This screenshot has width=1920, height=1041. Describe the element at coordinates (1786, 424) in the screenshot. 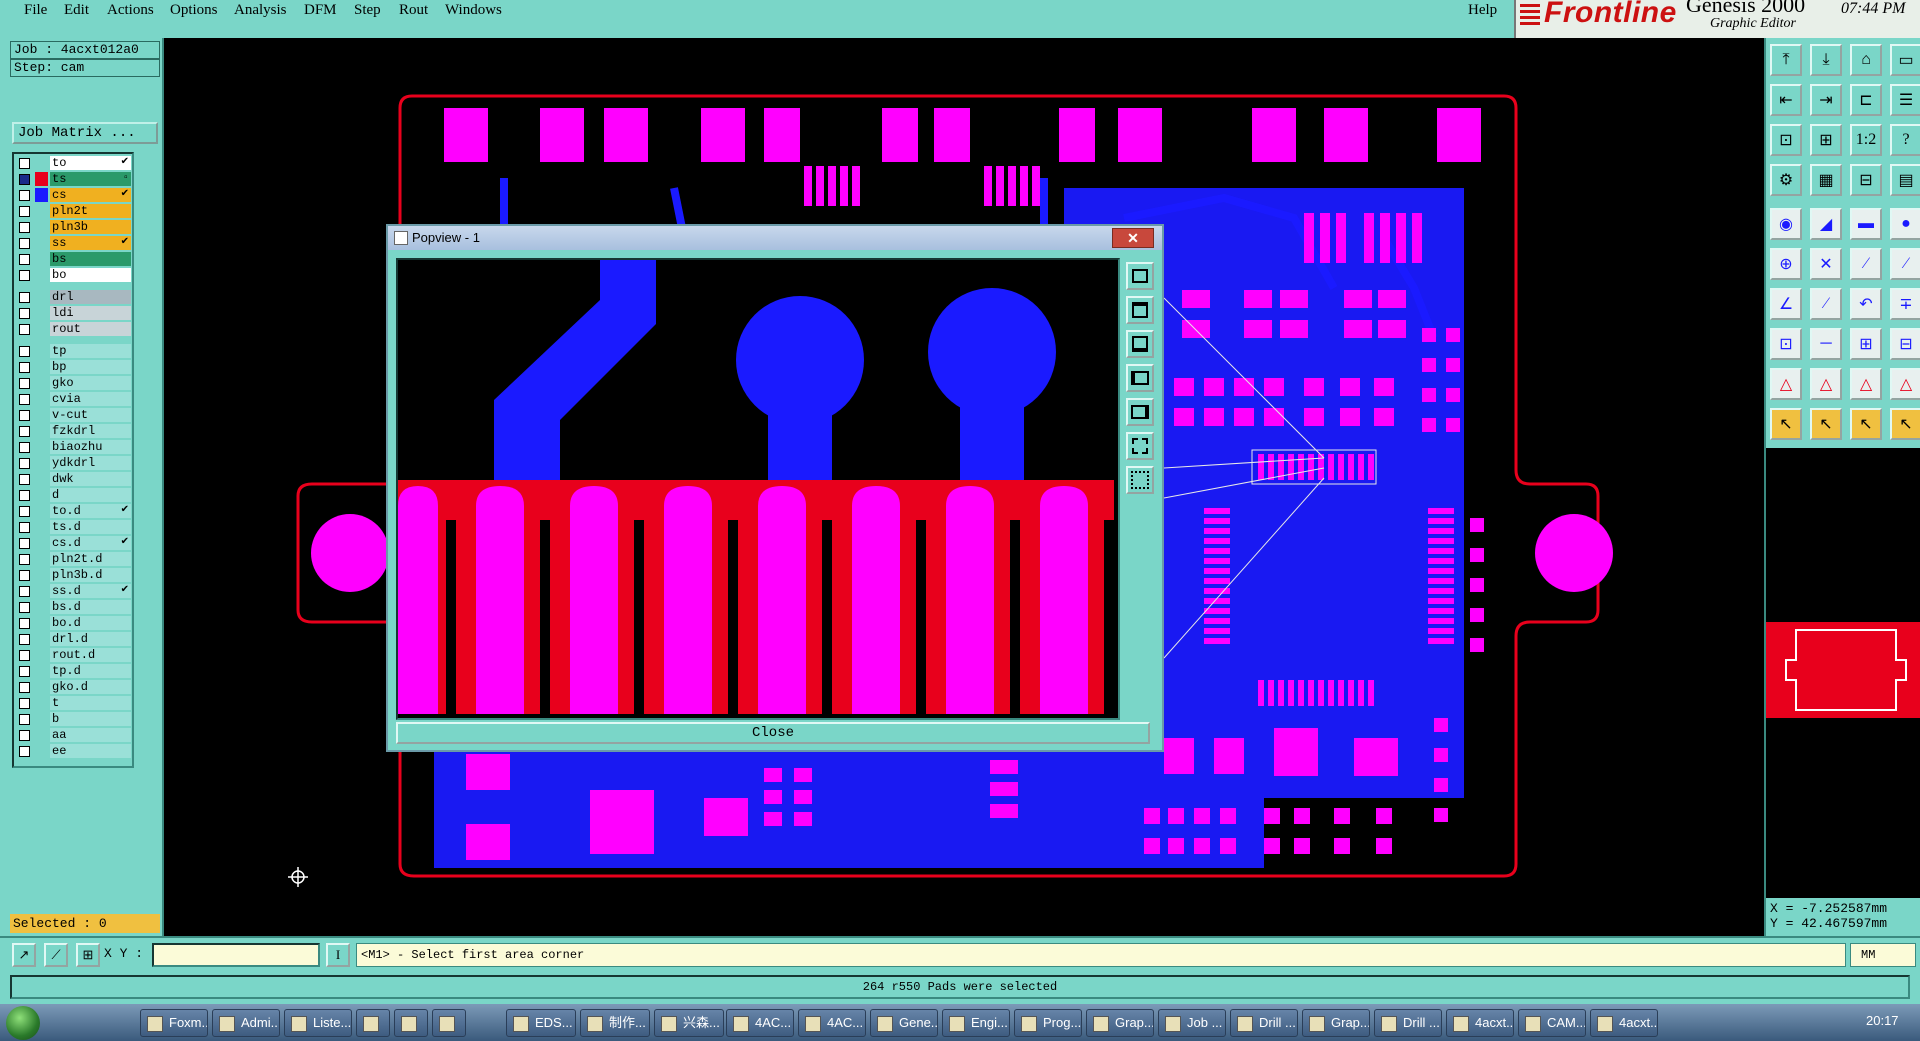

I see `select-arrow-icon: ↖` at that location.